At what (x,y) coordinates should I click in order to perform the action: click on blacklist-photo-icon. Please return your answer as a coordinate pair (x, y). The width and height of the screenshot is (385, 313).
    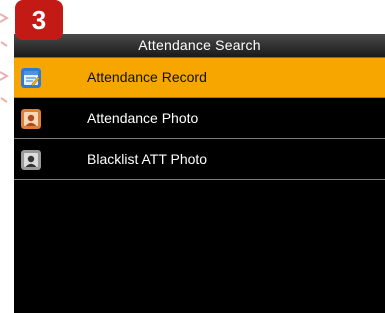
    Looking at the image, I should click on (31, 160).